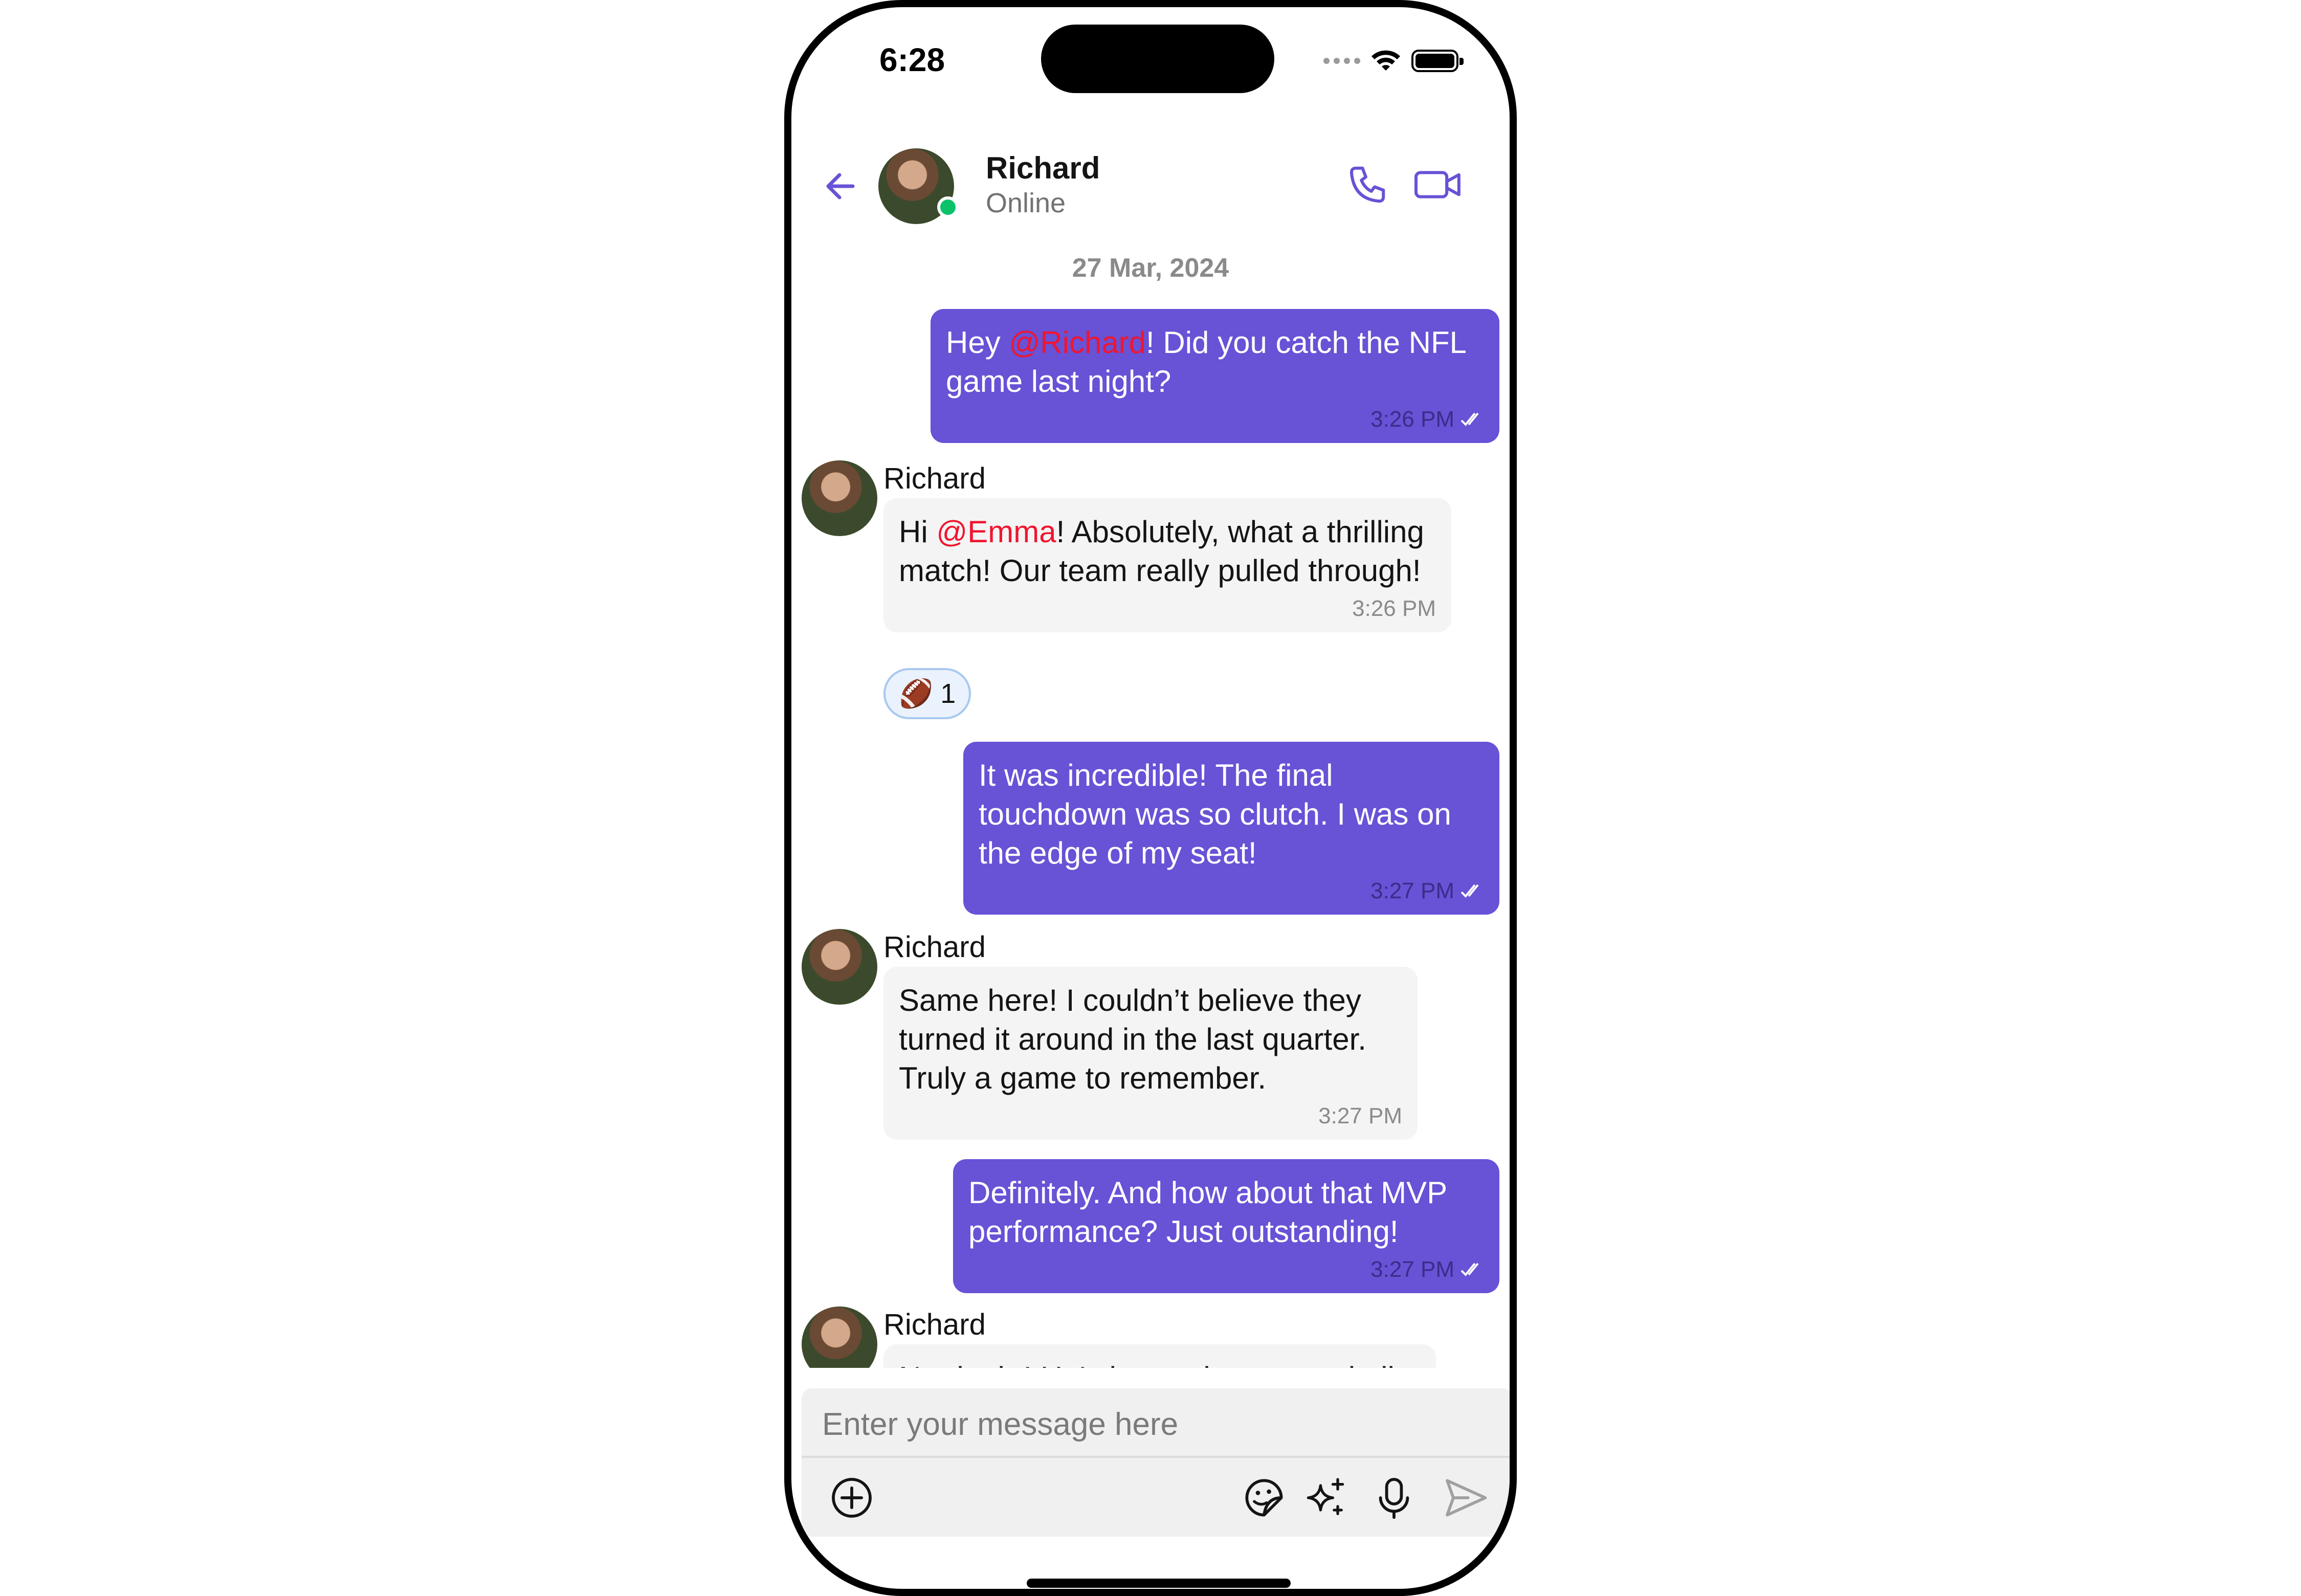  What do you see at coordinates (1150, 186) in the screenshot?
I see `chat-header: Richard Online` at bounding box center [1150, 186].